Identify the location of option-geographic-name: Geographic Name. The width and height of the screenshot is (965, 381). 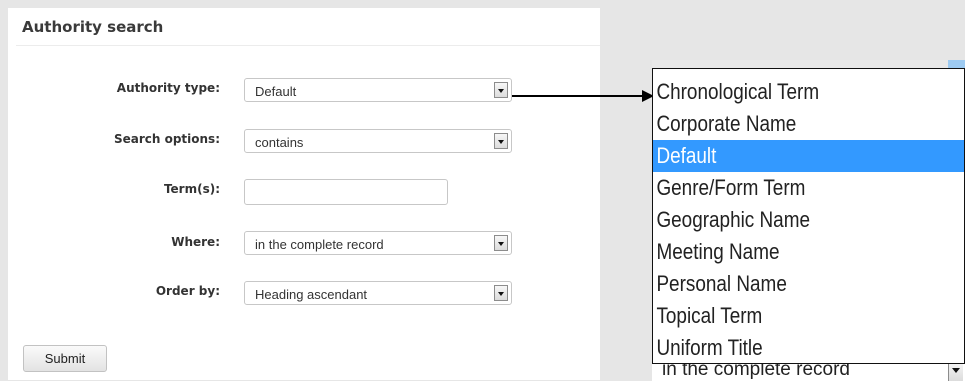
(808, 220).